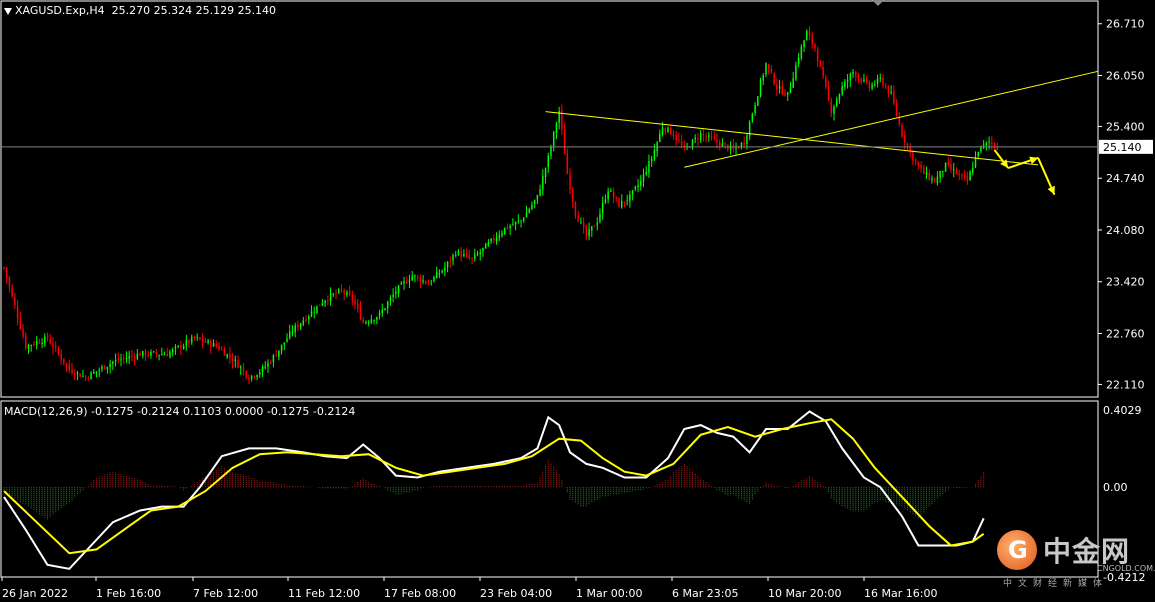 The width and height of the screenshot is (1155, 602). I want to click on symbol-name: XAGUSD.Exp,H4, so click(60, 10).